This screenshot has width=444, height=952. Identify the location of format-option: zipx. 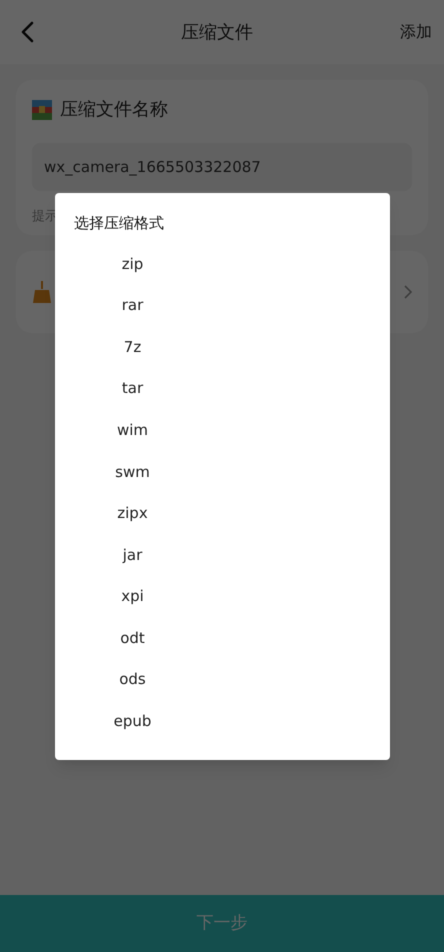
(132, 513).